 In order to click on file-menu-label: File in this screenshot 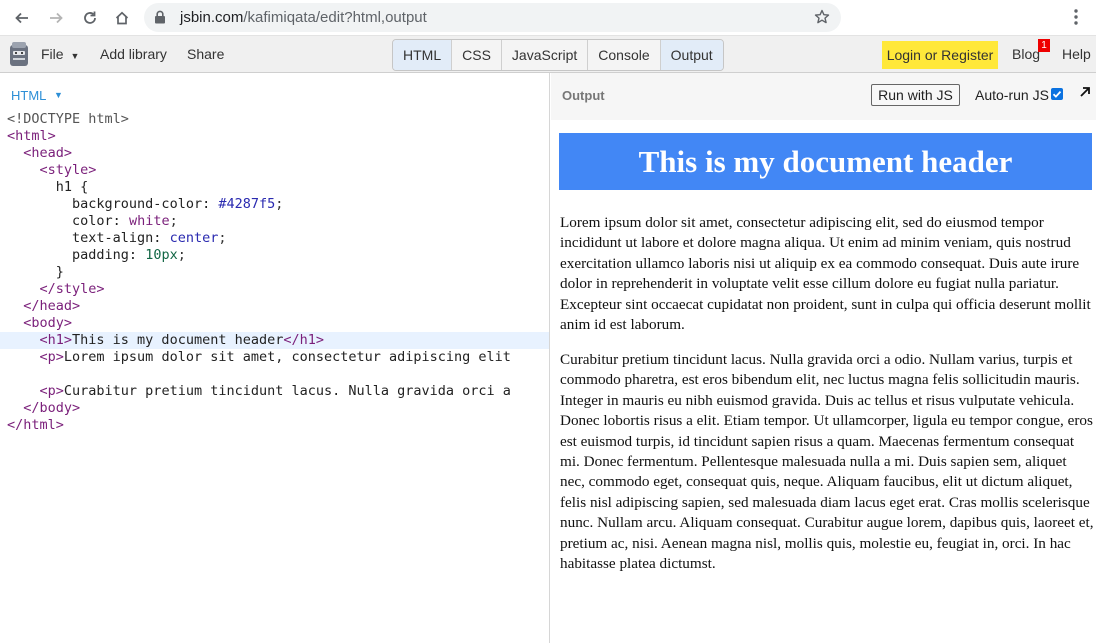, I will do `click(52, 54)`.